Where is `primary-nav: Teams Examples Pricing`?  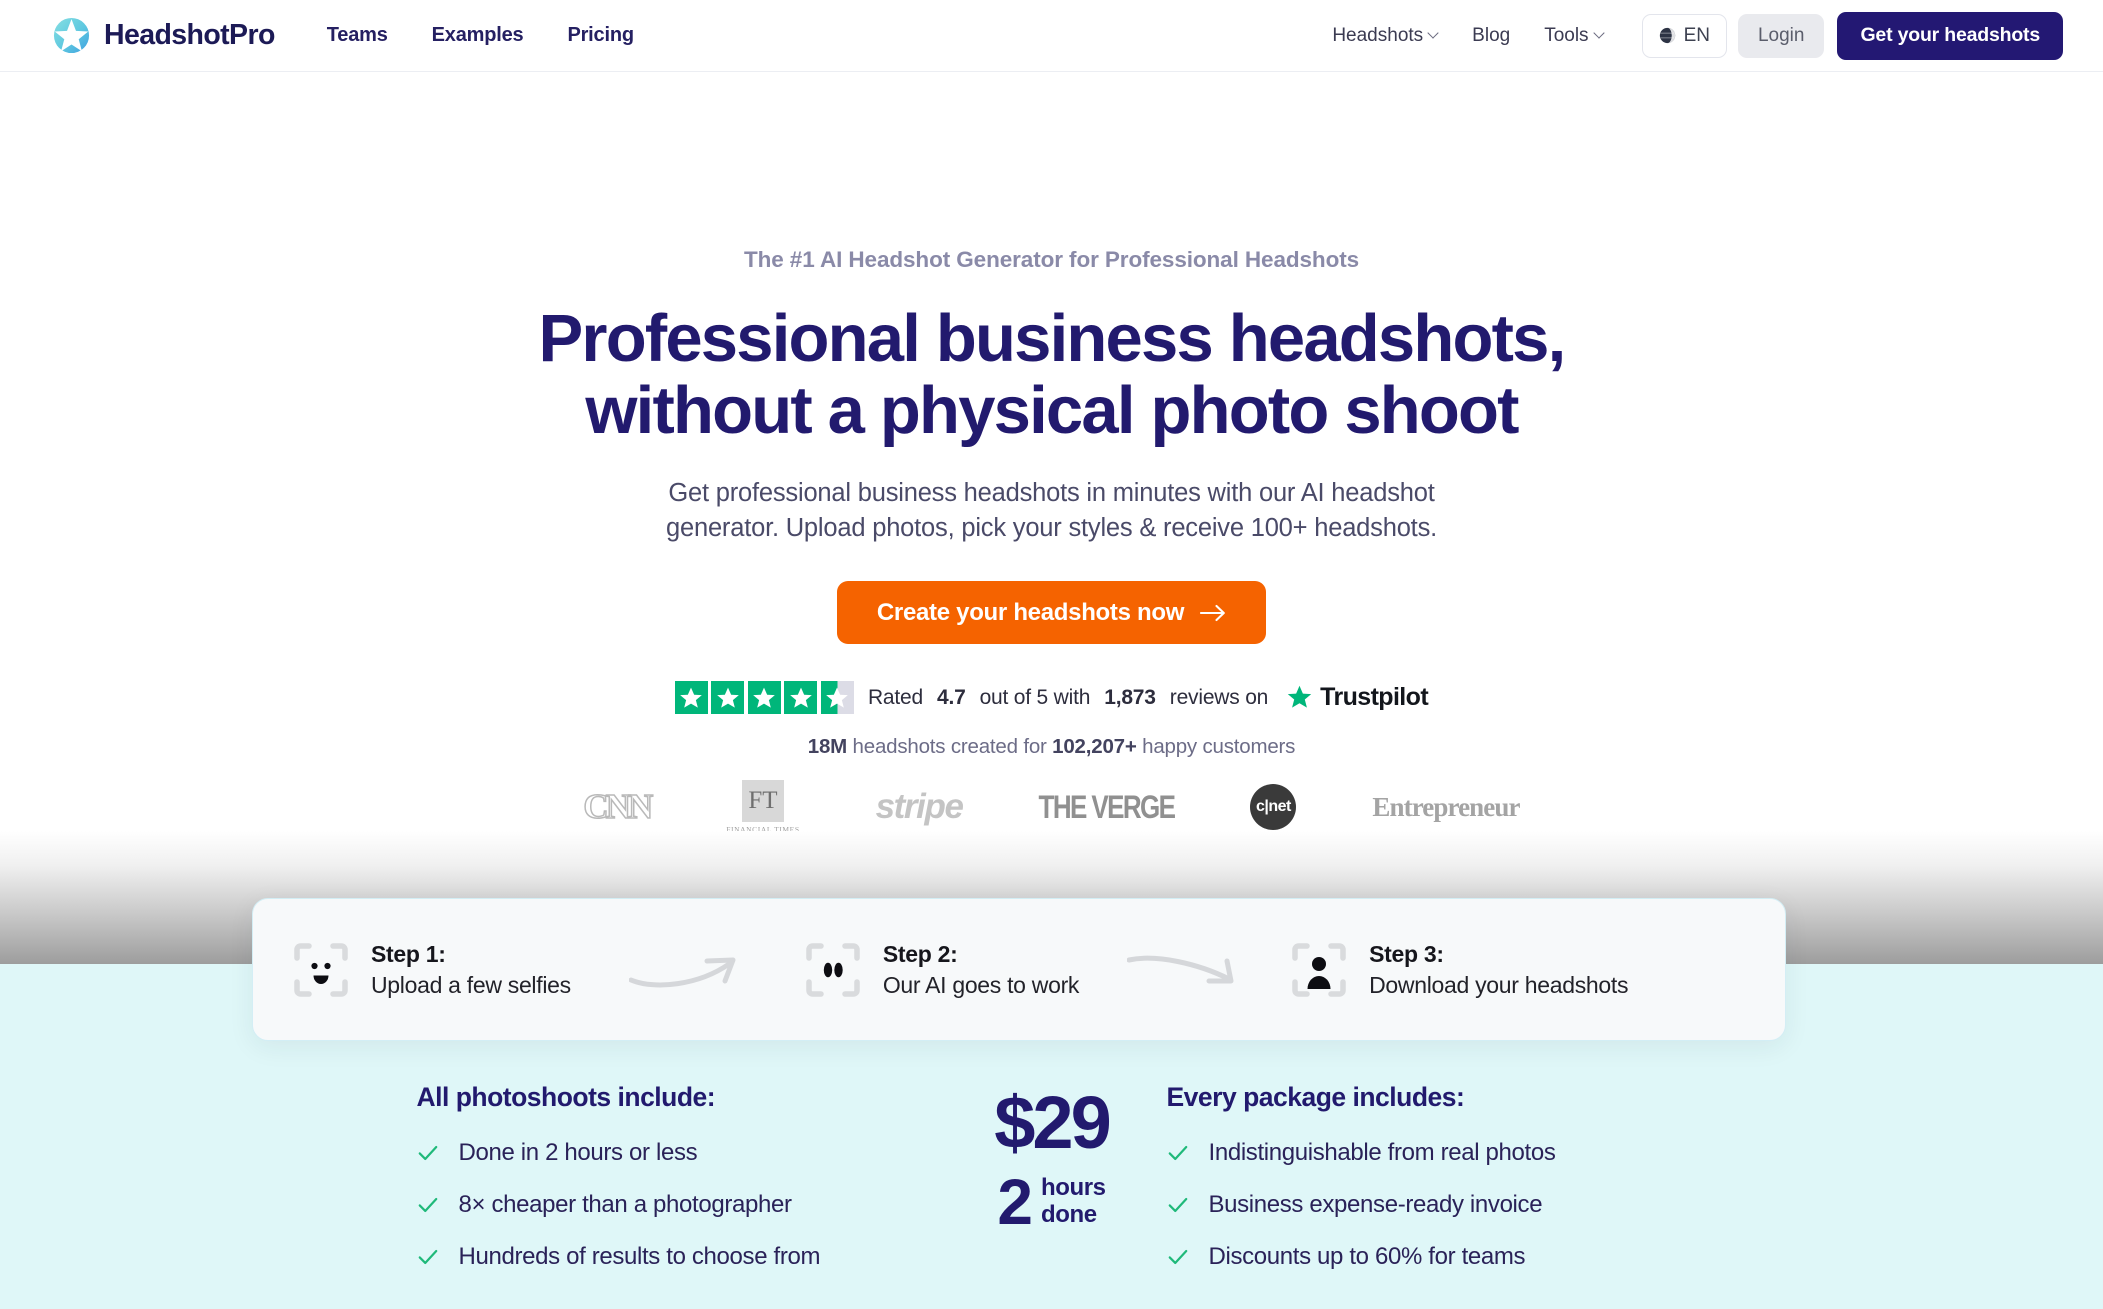
primary-nav: Teams Examples Pricing is located at coordinates (480, 35).